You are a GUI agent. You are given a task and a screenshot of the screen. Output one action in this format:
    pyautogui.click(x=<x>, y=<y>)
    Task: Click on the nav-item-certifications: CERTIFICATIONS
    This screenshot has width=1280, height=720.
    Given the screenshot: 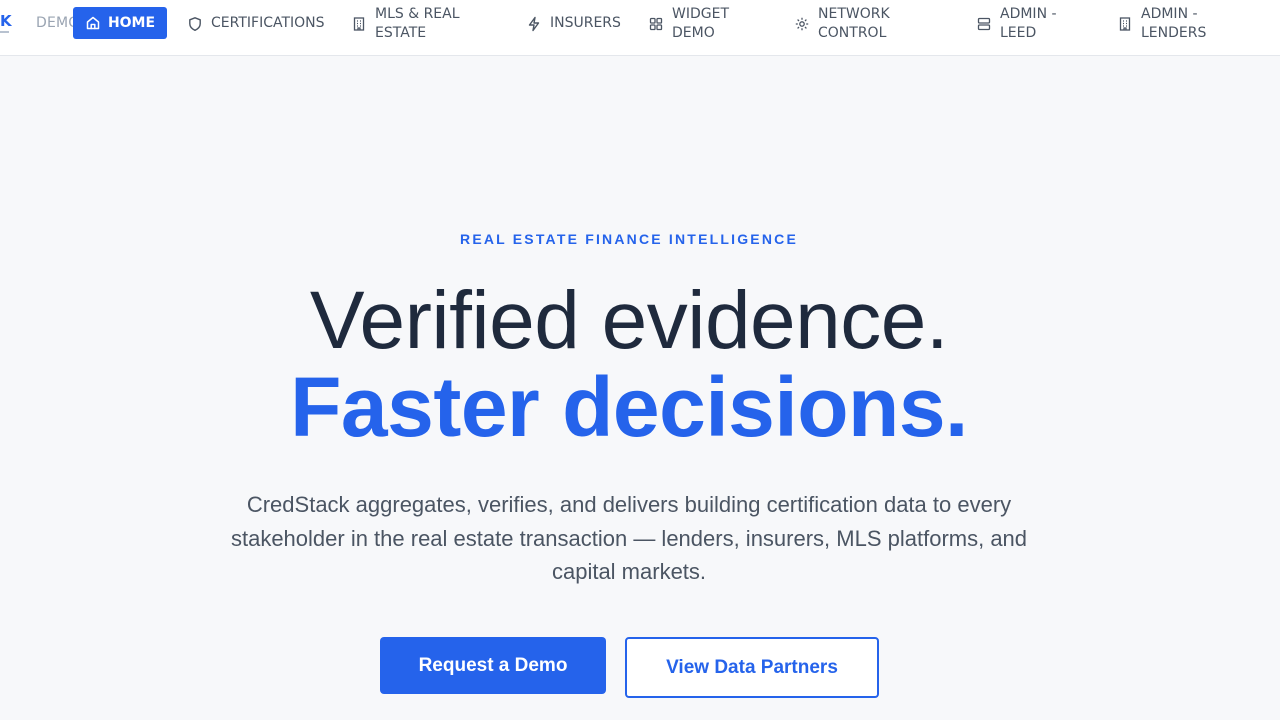 What is the action you would take?
    pyautogui.click(x=256, y=23)
    